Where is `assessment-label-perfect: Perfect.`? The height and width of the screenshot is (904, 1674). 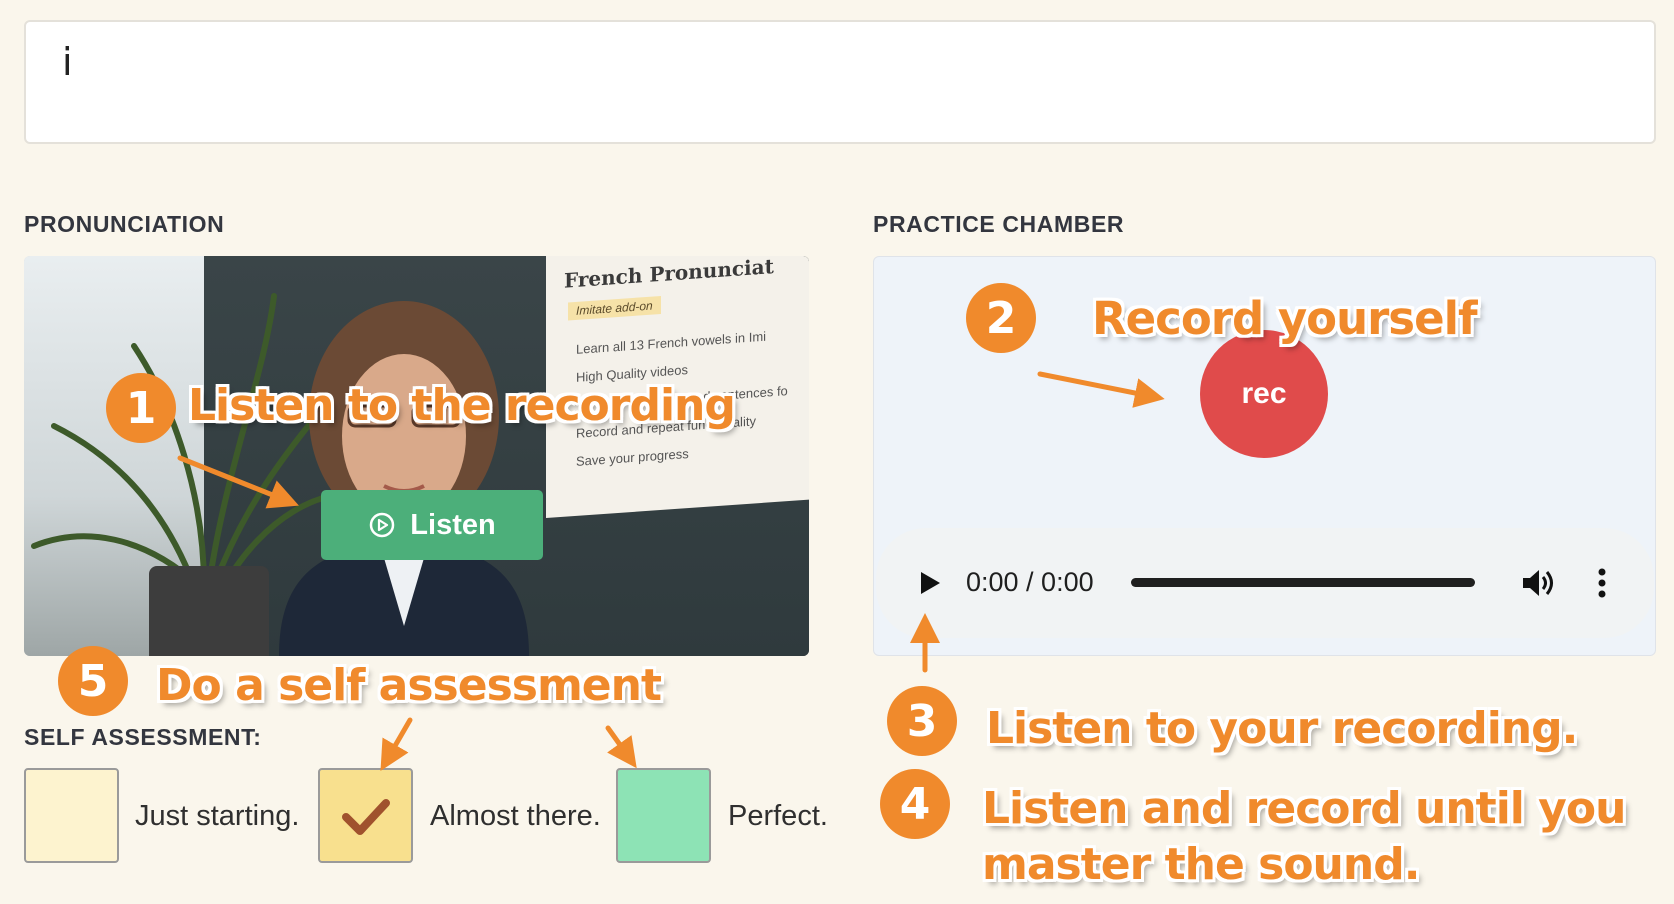 assessment-label-perfect: Perfect. is located at coordinates (778, 816).